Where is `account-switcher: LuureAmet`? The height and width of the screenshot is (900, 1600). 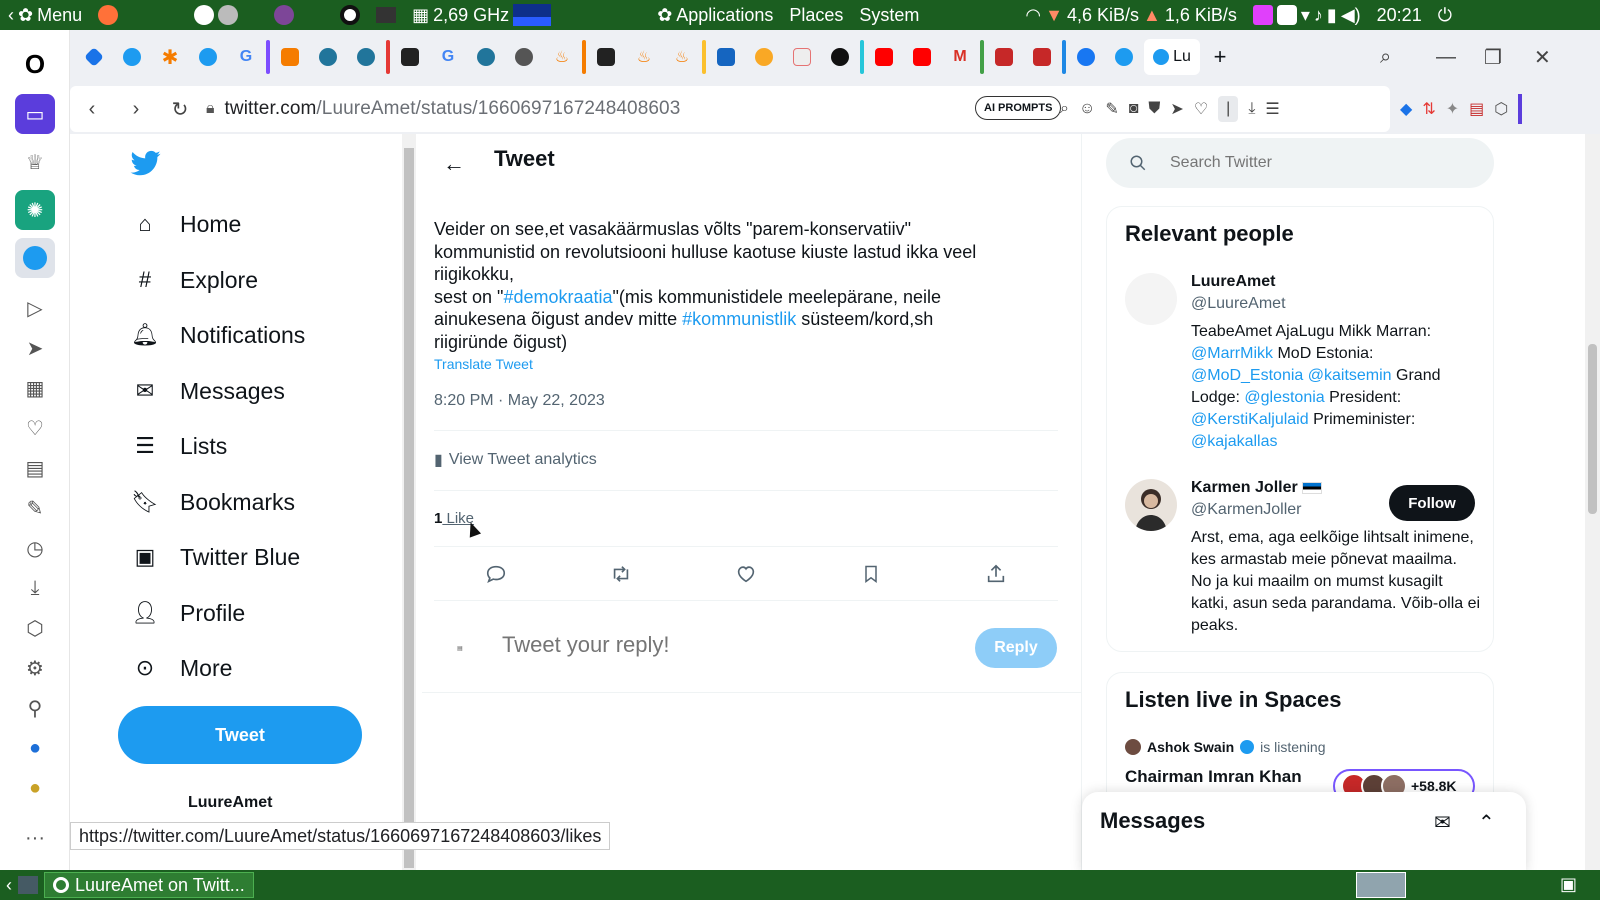 account-switcher: LuureAmet is located at coordinates (230, 803).